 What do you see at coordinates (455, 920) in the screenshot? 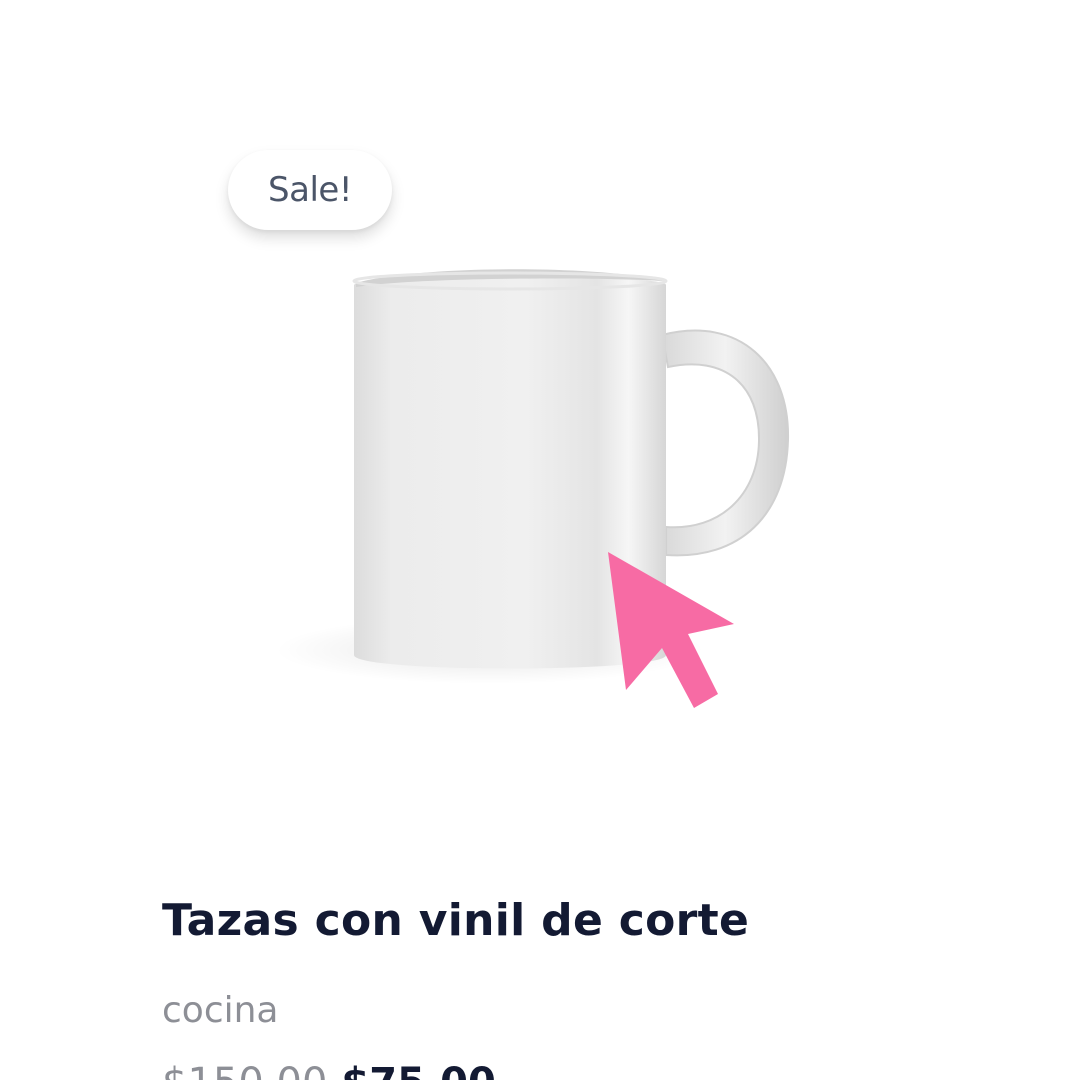
I see `product-title: Tazas con vinil de corte` at bounding box center [455, 920].